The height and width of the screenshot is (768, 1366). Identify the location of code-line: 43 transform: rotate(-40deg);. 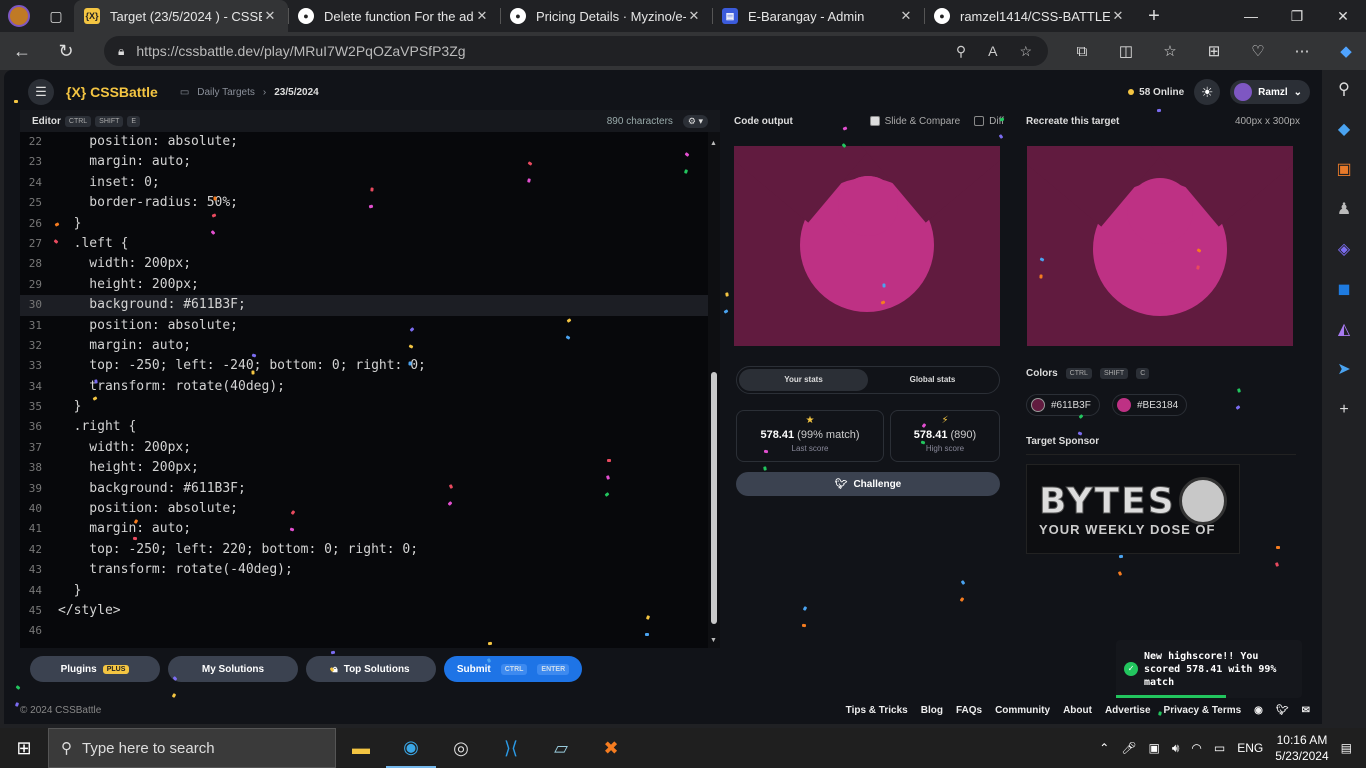
(364, 570).